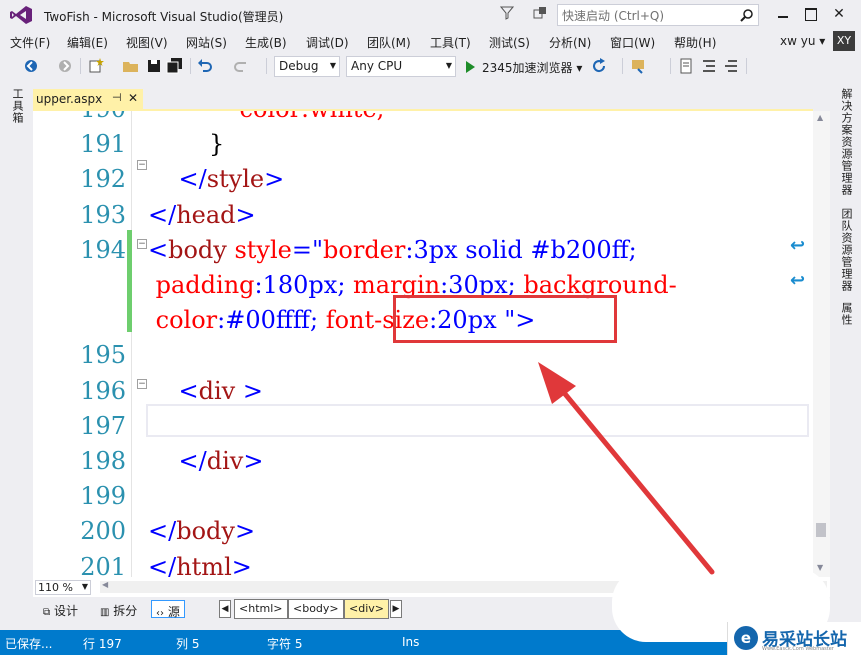 Image resolution: width=861 pixels, height=655 pixels. I want to click on source-label: 源, so click(173, 612).